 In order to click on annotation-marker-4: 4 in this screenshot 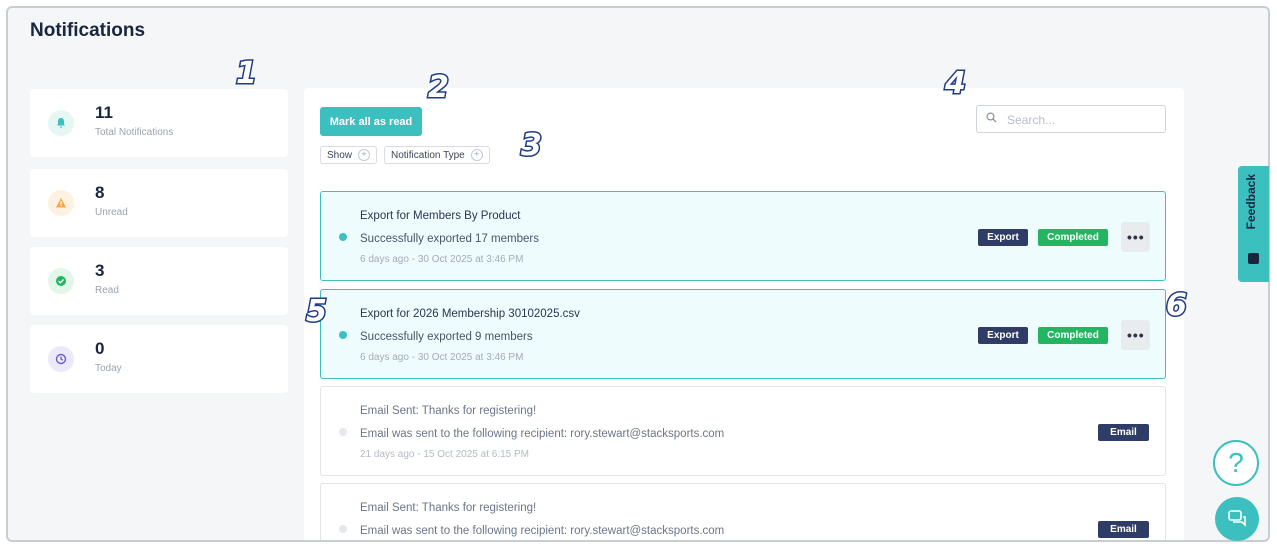, I will do `click(956, 84)`.